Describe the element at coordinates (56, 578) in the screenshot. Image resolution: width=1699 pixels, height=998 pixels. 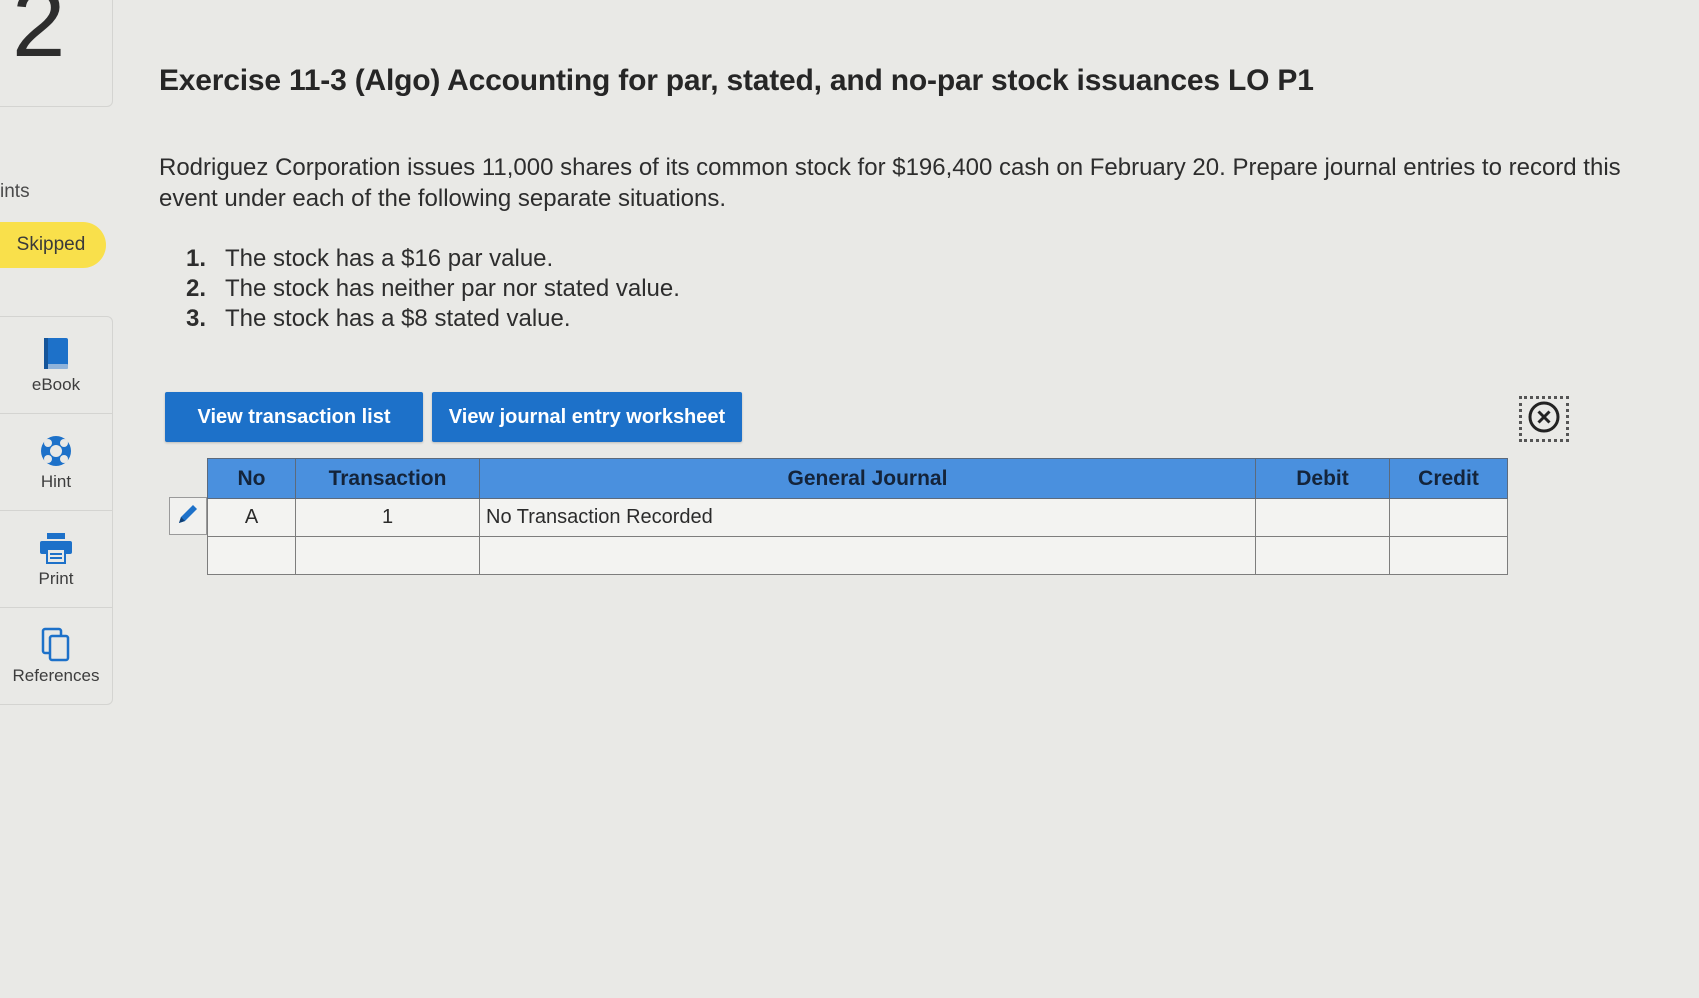
I see `print-label: Print` at that location.